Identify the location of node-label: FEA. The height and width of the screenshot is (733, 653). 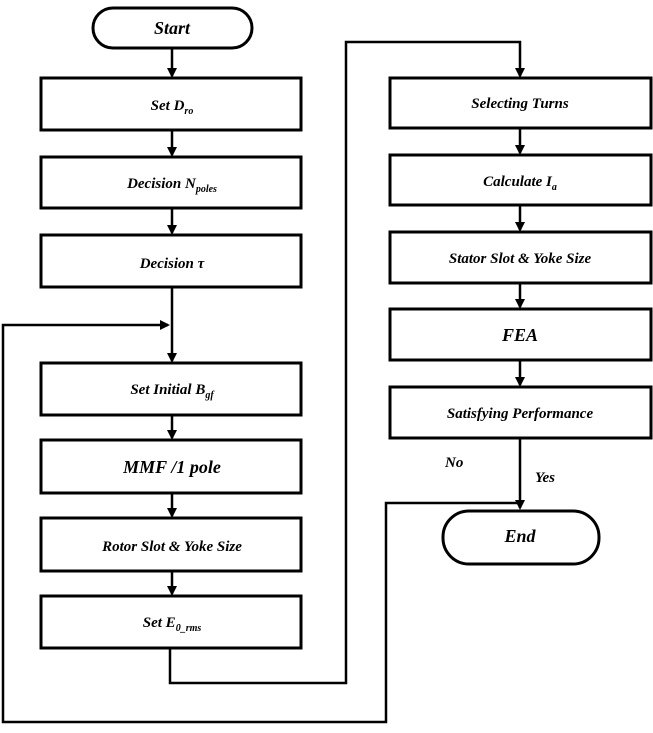
(519, 335).